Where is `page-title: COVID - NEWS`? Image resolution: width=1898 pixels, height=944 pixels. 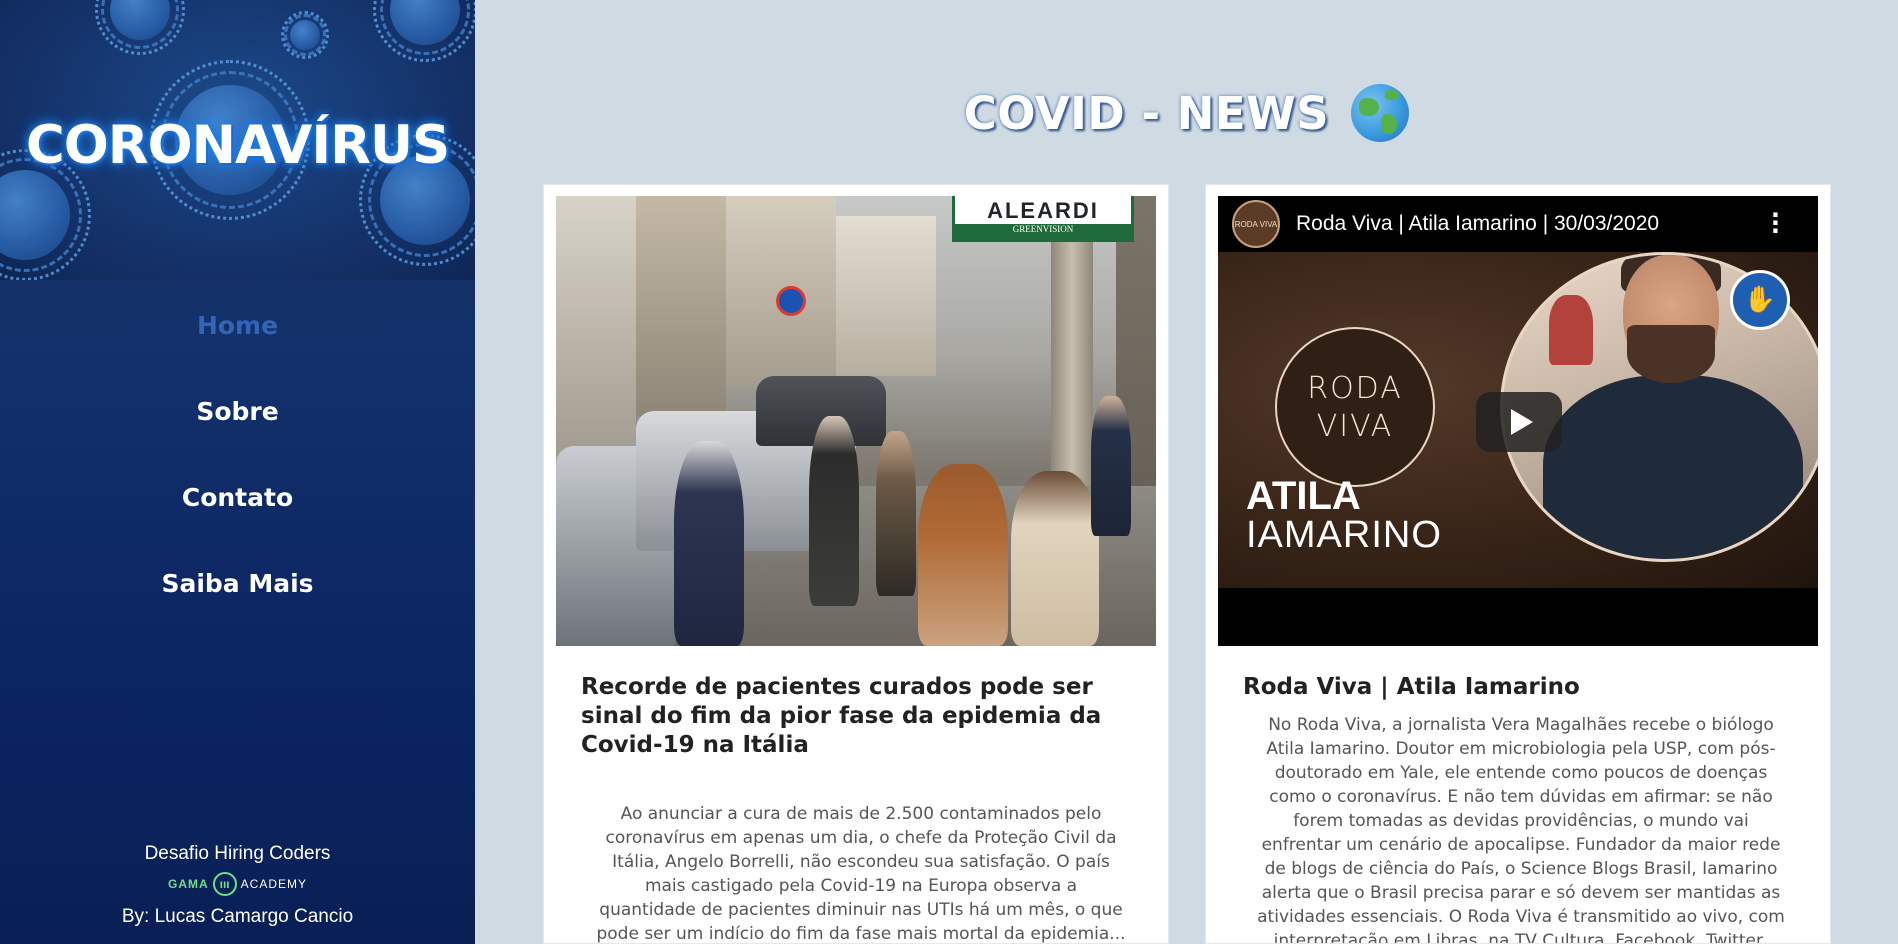
page-title: COVID - NEWS is located at coordinates (1186, 113).